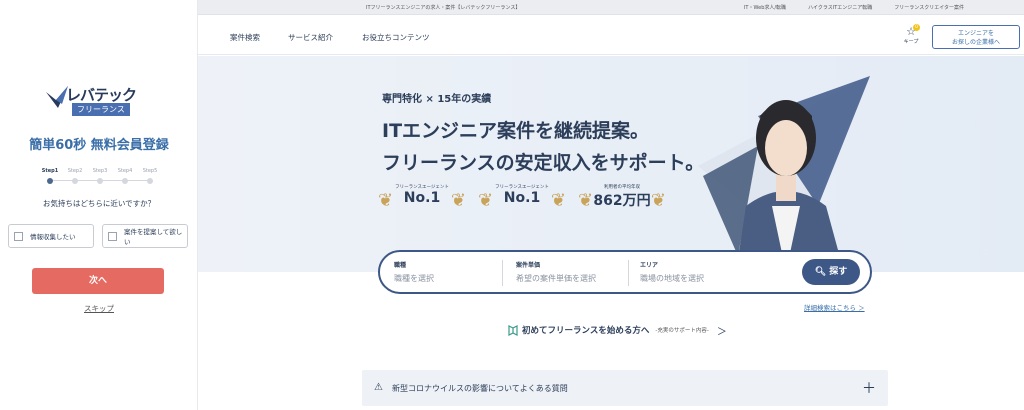  Describe the element at coordinates (57, 97) in the screenshot. I see `logo-mark-icon` at that location.